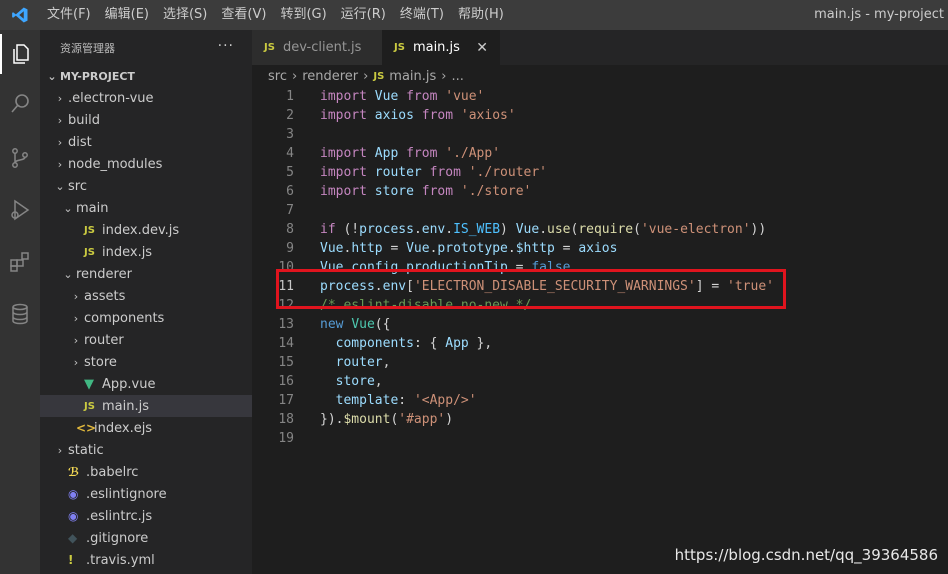 The height and width of the screenshot is (574, 948). What do you see at coordinates (355, 362) in the screenshot?
I see `code-content: router,` at bounding box center [355, 362].